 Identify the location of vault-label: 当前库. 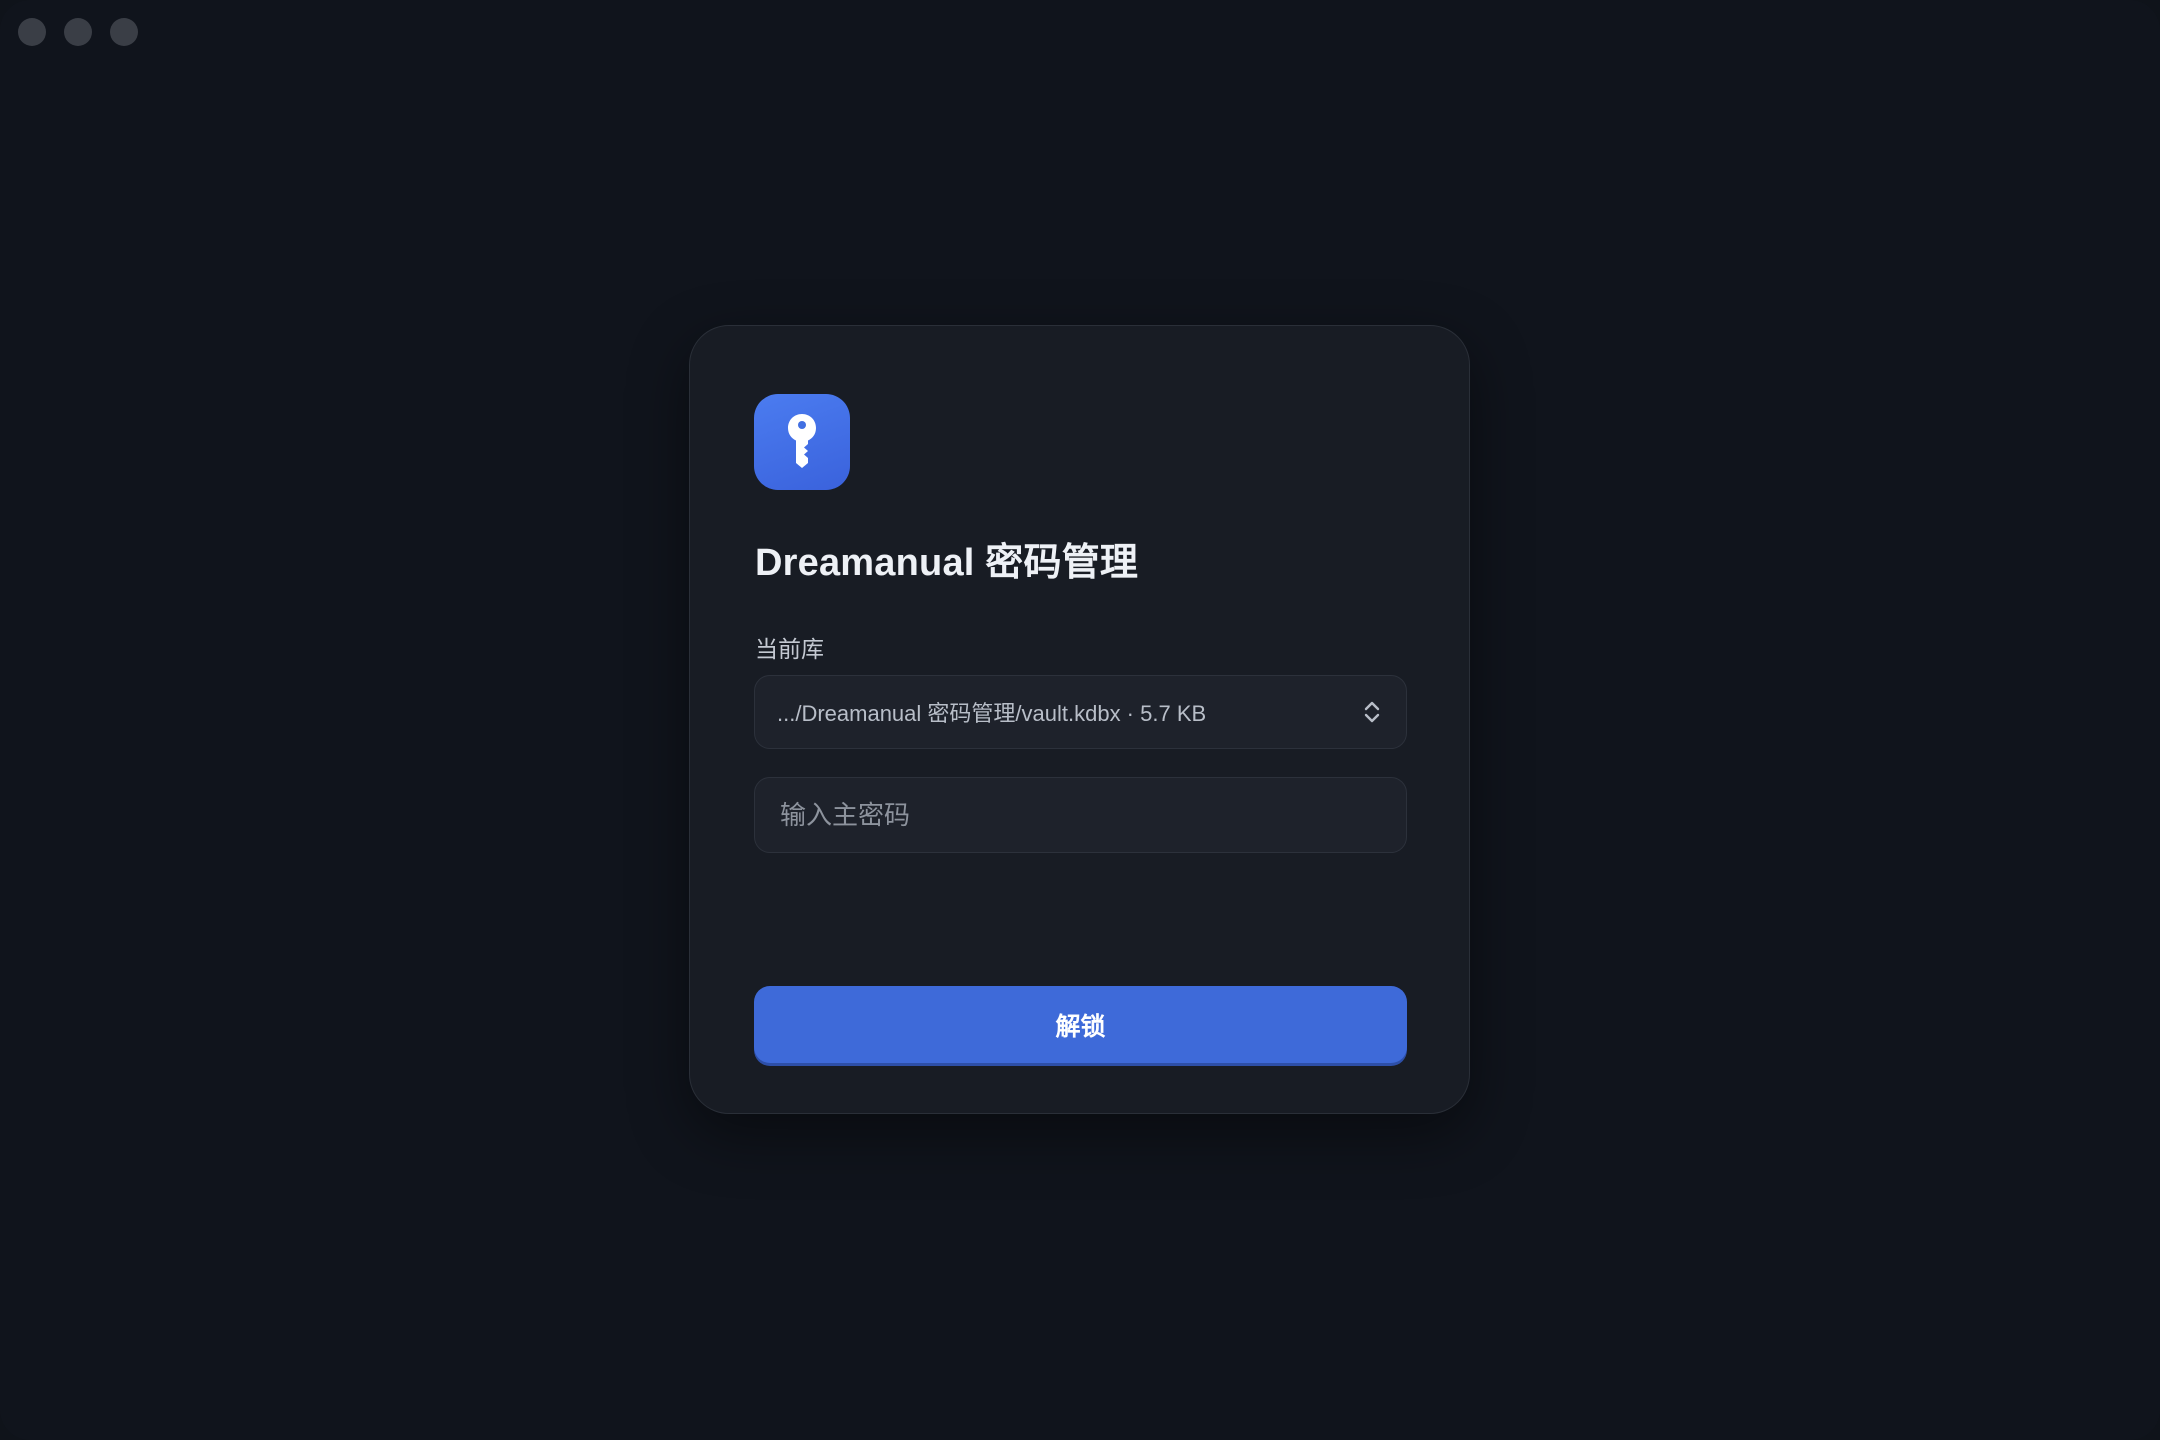
(789, 649).